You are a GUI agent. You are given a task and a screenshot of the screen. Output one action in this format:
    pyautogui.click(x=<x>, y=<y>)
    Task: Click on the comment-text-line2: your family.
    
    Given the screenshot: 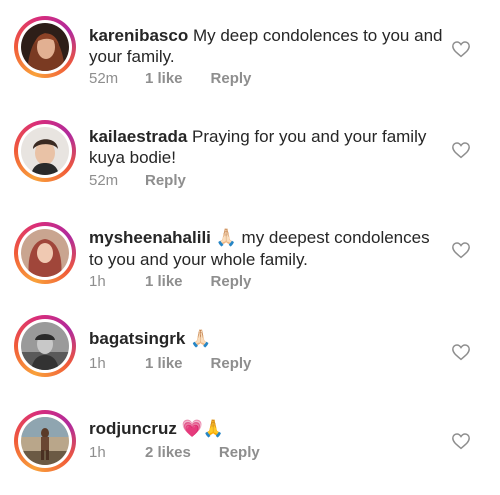 What is the action you would take?
    pyautogui.click(x=132, y=56)
    